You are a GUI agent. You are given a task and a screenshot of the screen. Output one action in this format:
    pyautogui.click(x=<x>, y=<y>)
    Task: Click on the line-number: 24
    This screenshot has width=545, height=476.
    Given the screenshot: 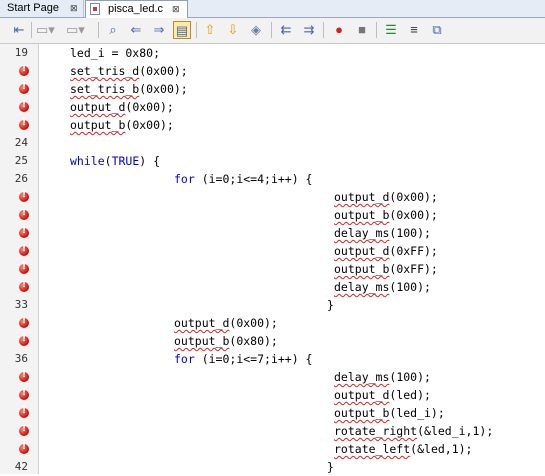 What is the action you would take?
    pyautogui.click(x=21, y=142)
    